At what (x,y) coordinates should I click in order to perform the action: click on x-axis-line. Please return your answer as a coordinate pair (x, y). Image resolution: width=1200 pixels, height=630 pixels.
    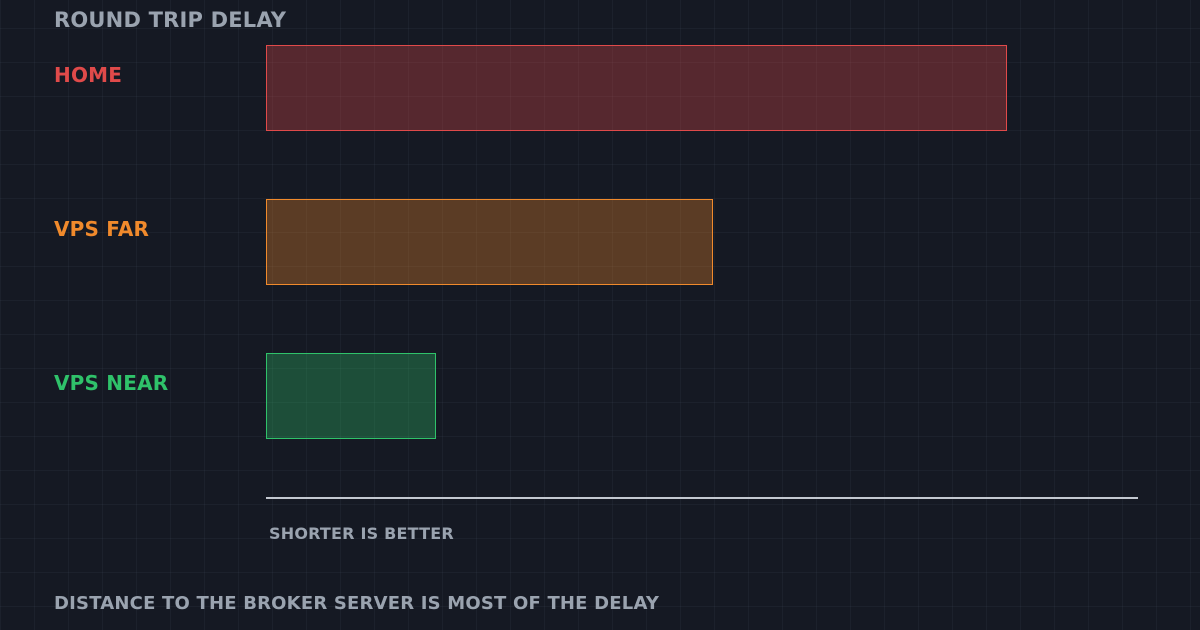
    Looking at the image, I should click on (702, 498).